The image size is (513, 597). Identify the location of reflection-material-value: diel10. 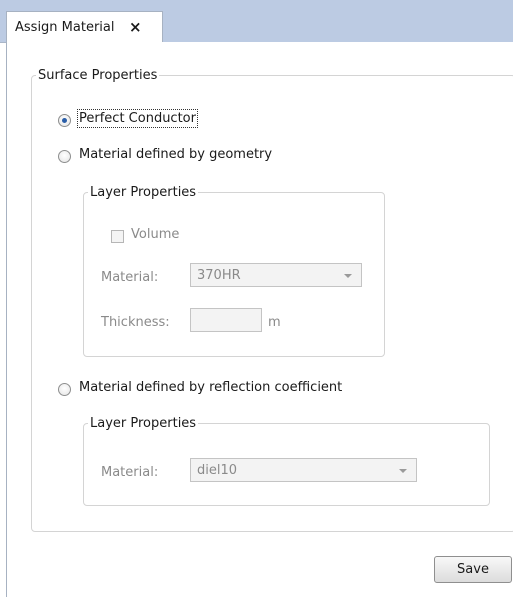
(217, 470).